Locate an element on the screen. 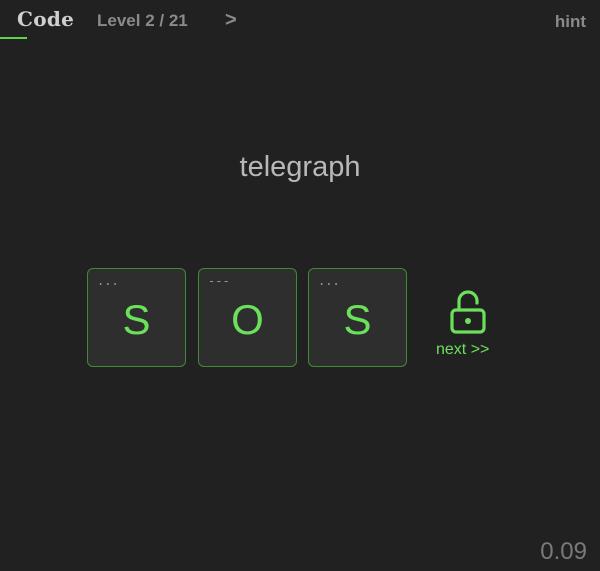 Image resolution: width=600 pixels, height=571 pixels. level-indicator: Level 2 / 21 is located at coordinates (142, 20).